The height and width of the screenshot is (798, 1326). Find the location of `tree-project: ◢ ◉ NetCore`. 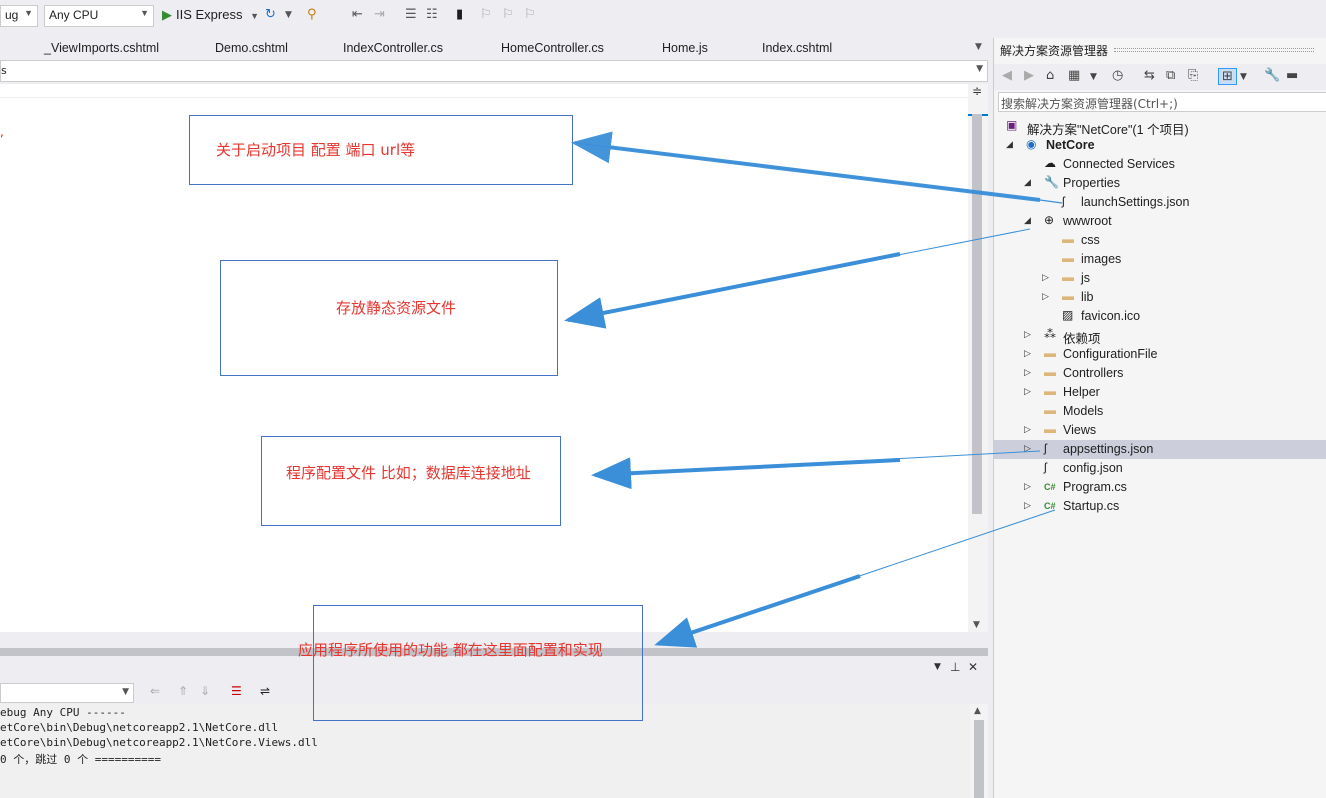

tree-project: ◢ ◉ NetCore is located at coordinates (1160, 145).